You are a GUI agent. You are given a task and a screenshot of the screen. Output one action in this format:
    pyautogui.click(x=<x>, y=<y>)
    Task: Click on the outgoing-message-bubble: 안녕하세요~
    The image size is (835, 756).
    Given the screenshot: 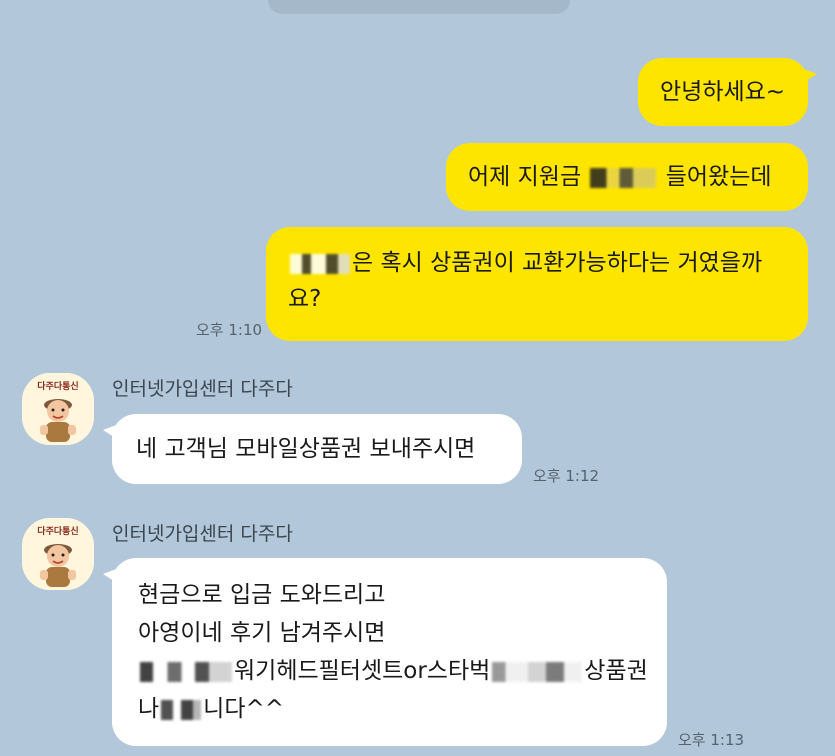 What is the action you would take?
    pyautogui.click(x=727, y=92)
    